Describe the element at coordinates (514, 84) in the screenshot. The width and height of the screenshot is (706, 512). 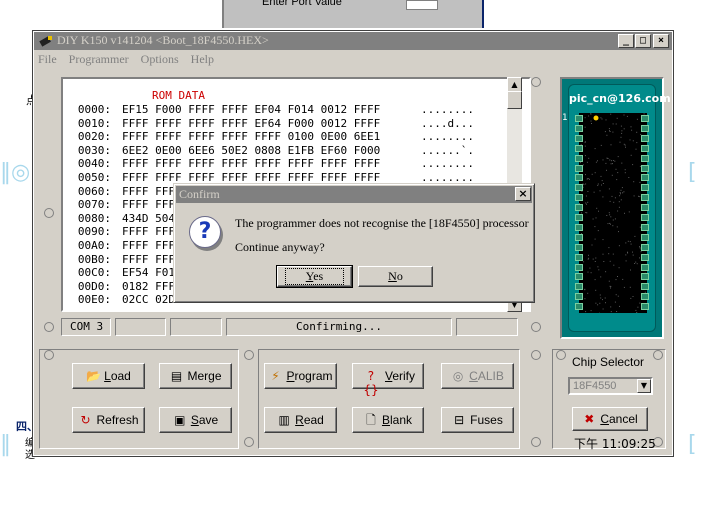
I see `scroll-up-icon: ▲` at that location.